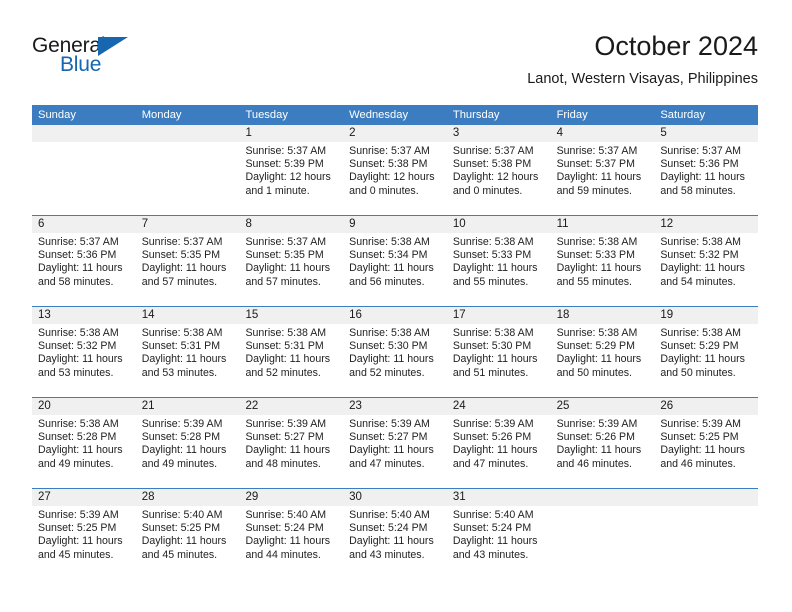 The width and height of the screenshot is (792, 612). I want to click on day-number: 27, so click(84, 497).